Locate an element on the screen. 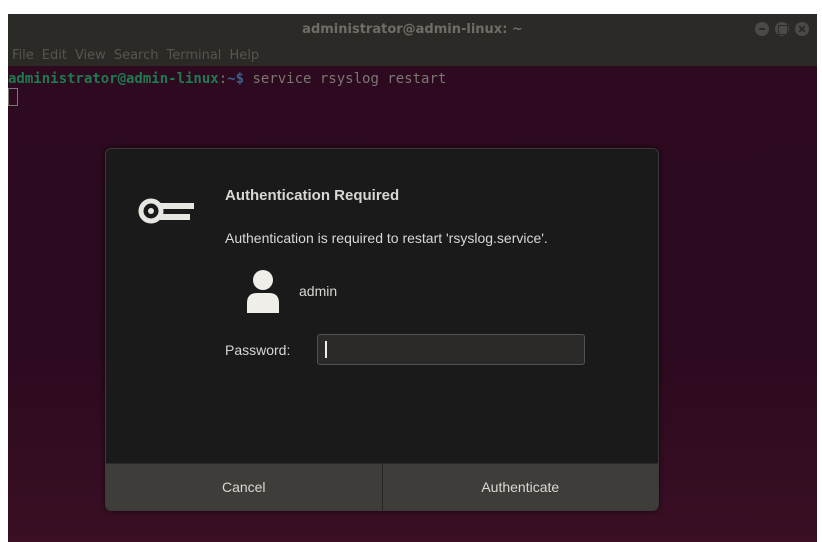  window-controls is located at coordinates (782, 29).